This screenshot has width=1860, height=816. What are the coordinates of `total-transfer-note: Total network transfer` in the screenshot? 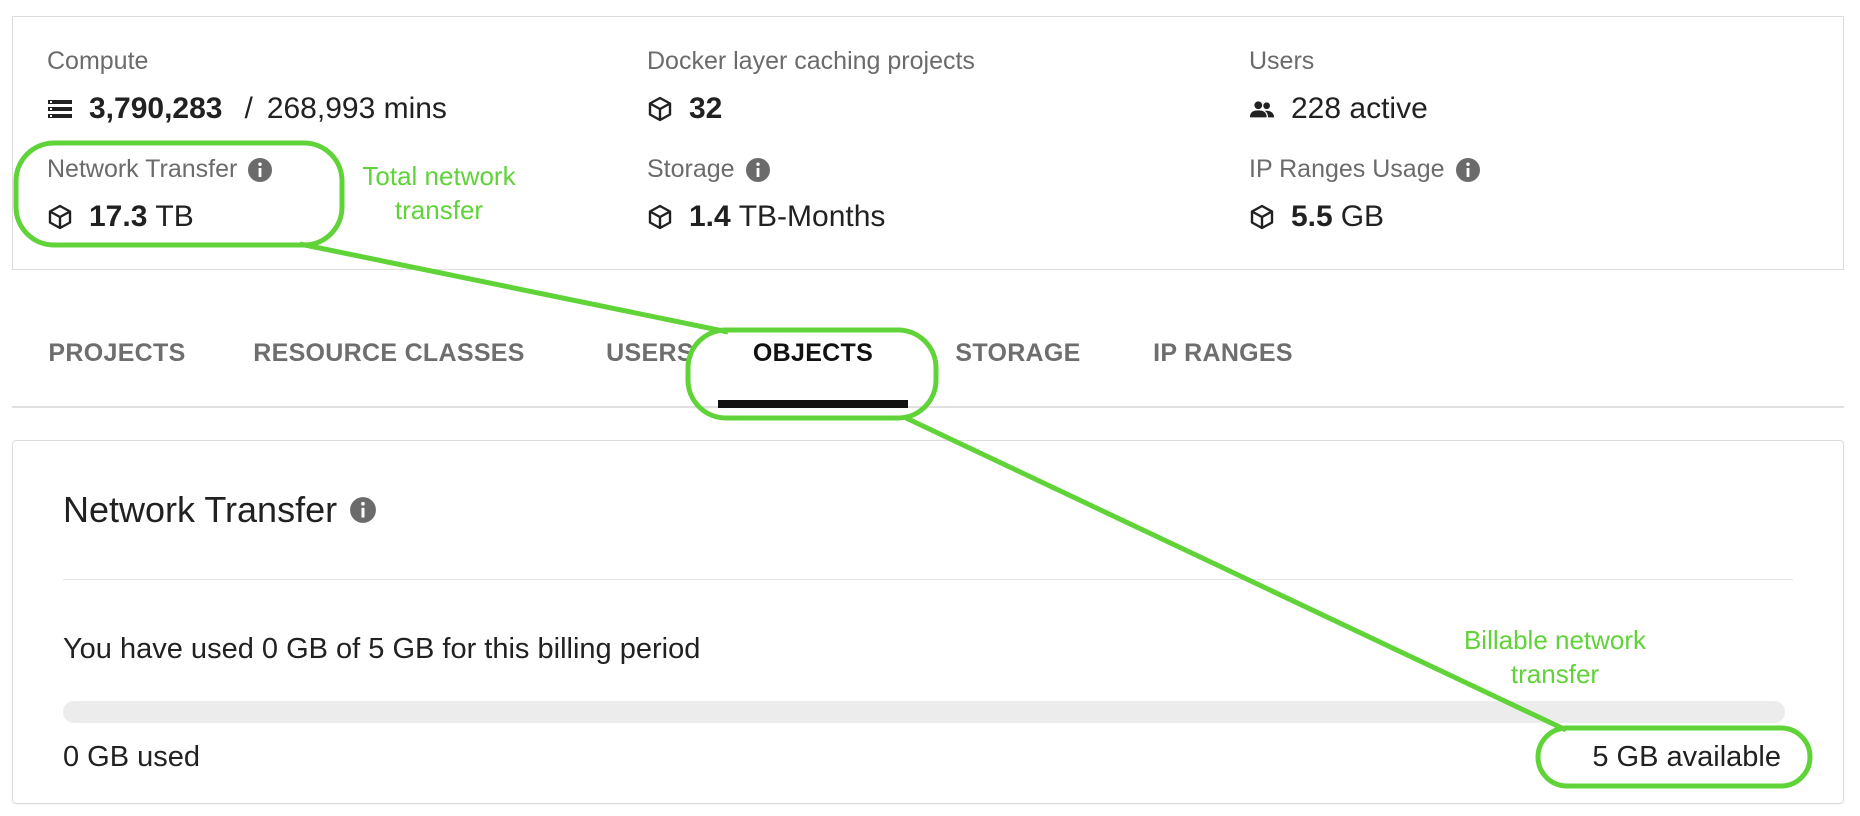 It's located at (439, 194).